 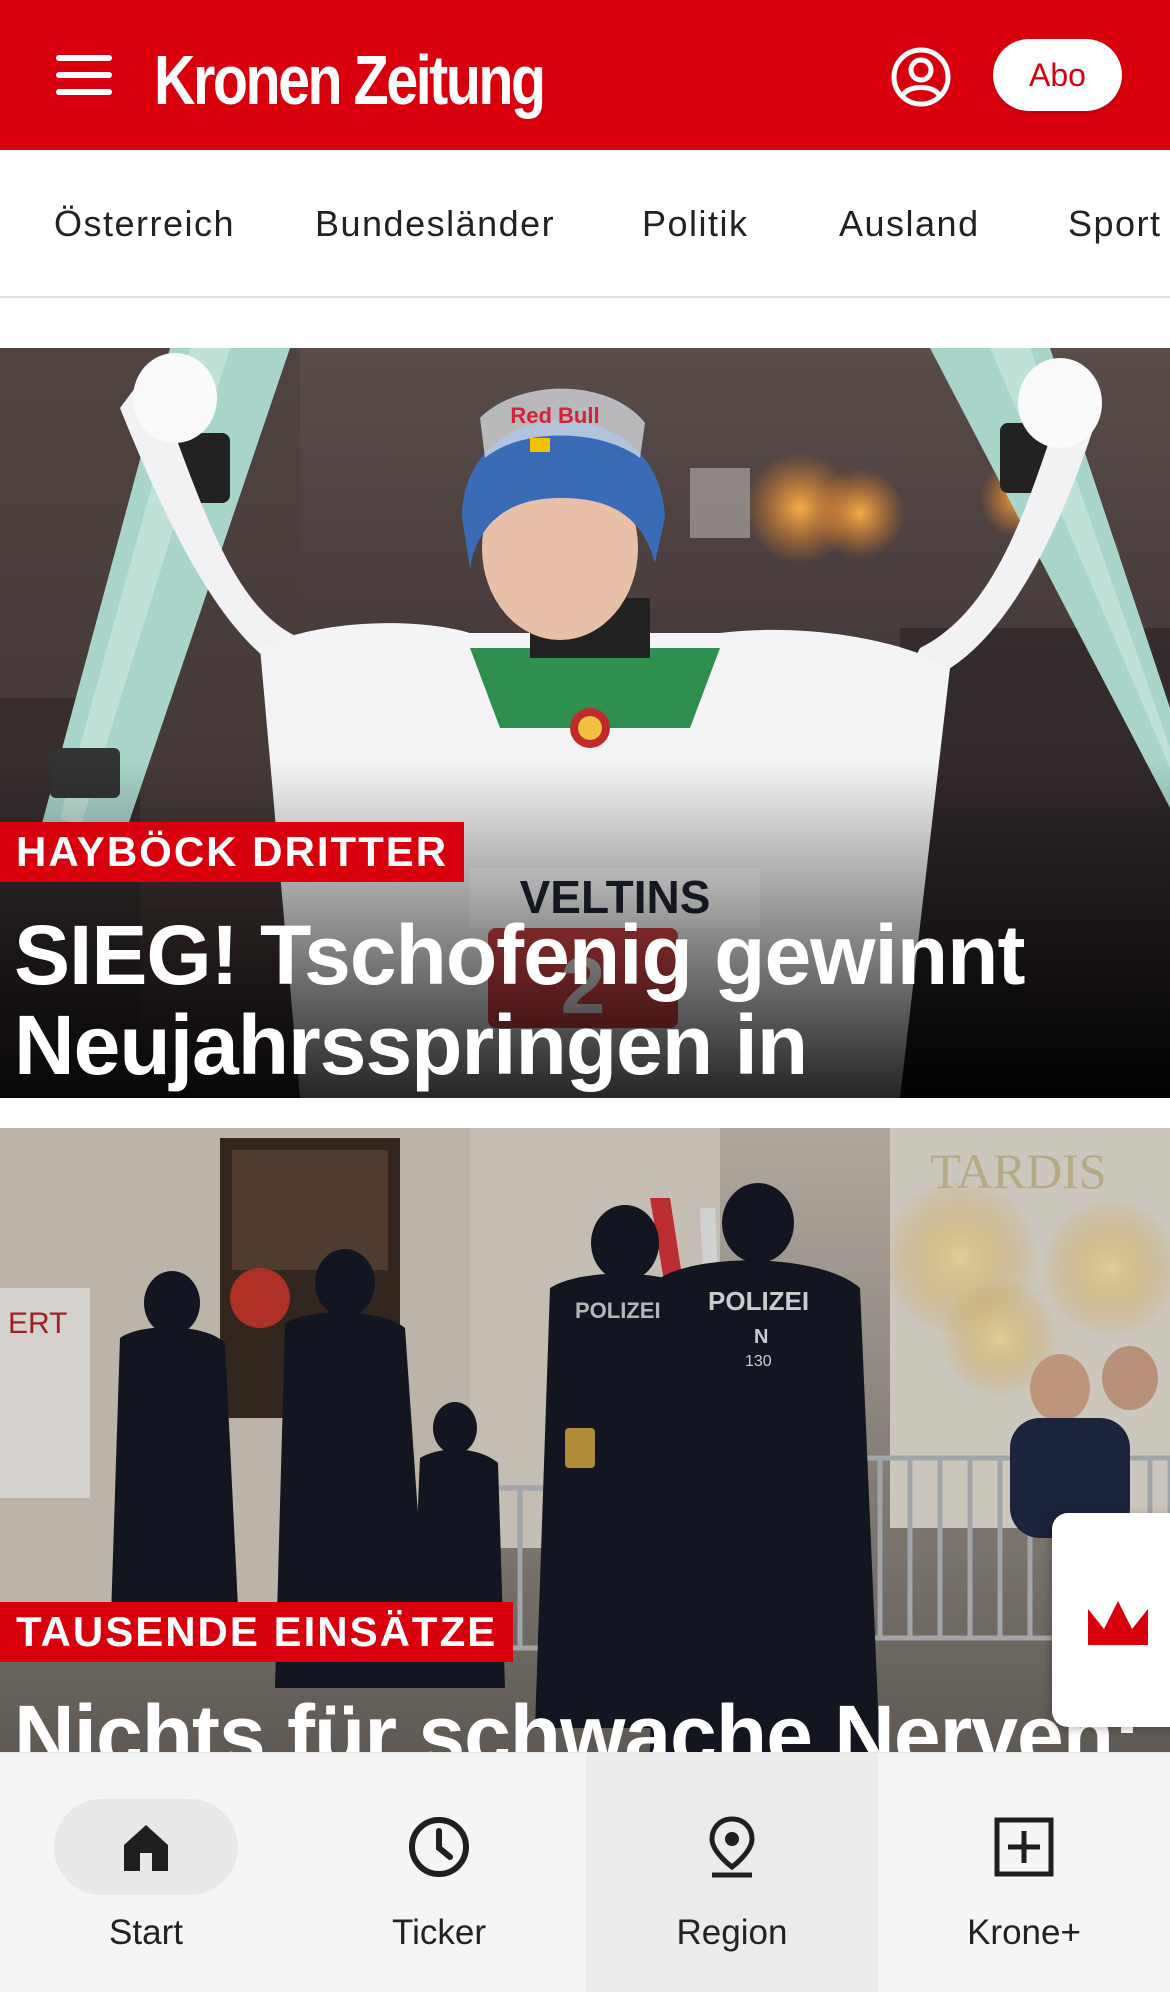 What do you see at coordinates (921, 77) in the screenshot?
I see `account-icon` at bounding box center [921, 77].